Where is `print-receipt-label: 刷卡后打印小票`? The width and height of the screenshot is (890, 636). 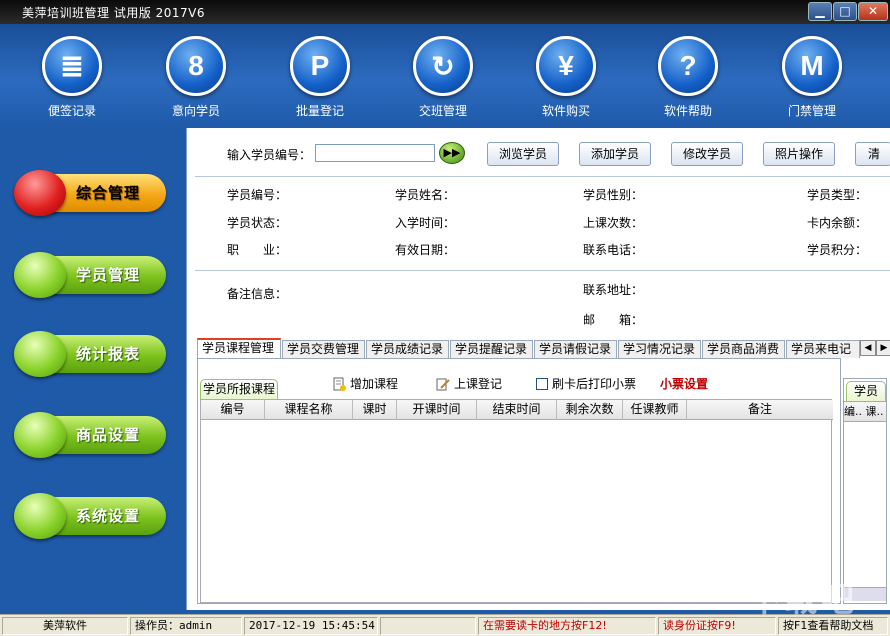
print-receipt-label: 刷卡后打印小票 is located at coordinates (594, 384).